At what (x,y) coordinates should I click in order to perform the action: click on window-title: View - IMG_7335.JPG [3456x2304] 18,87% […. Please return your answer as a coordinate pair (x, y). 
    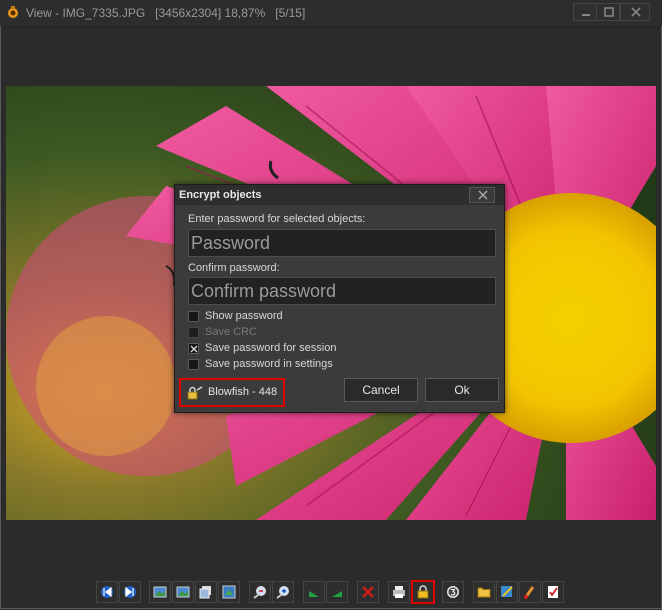
    Looking at the image, I should click on (166, 13).